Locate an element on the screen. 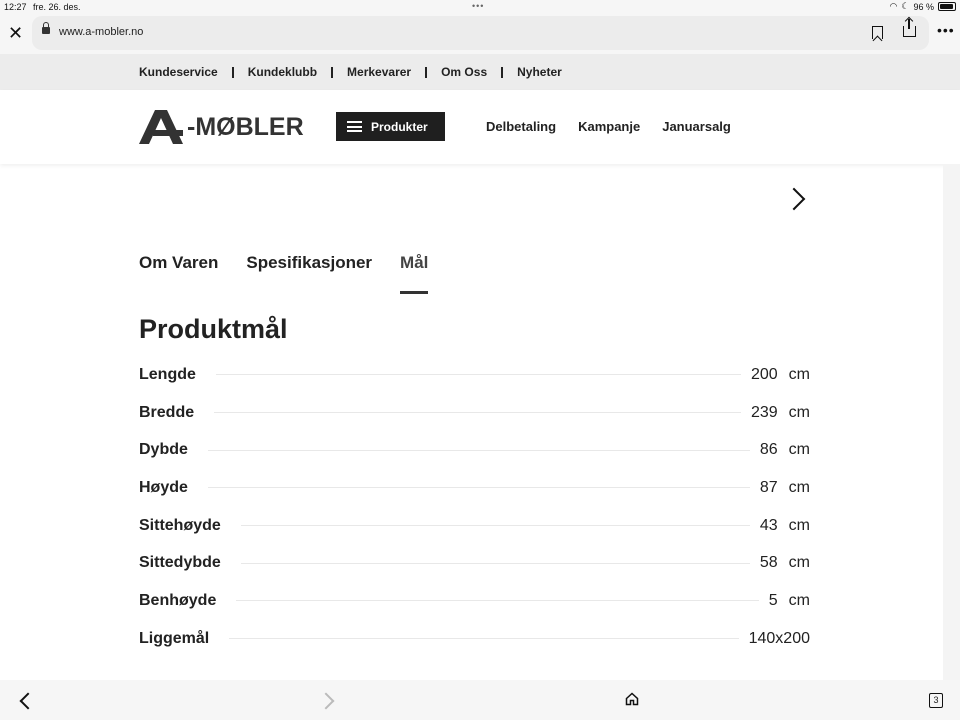 This screenshot has width=960, height=720. site-logo: -MØBLER is located at coordinates (221, 127).